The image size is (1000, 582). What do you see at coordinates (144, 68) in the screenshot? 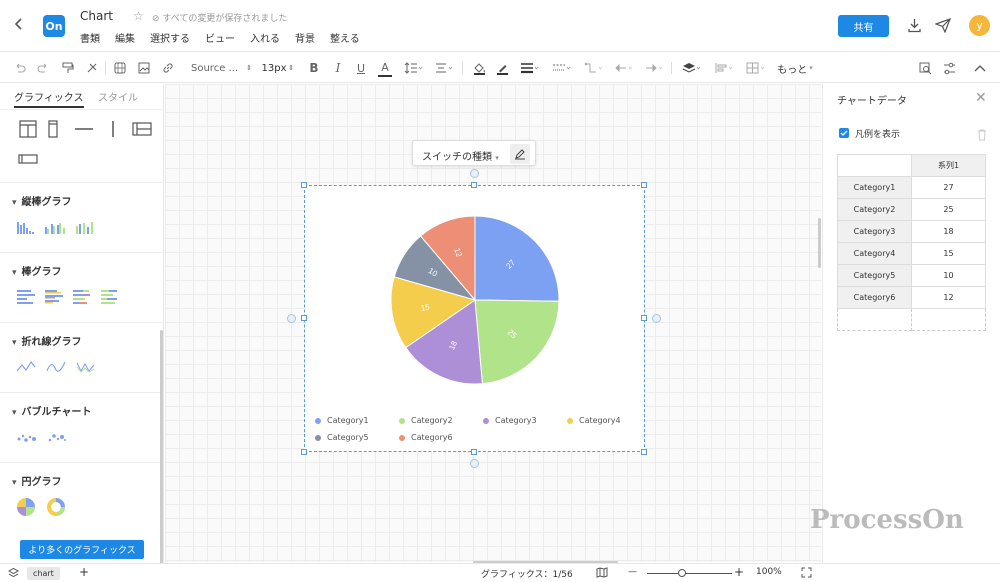
I see `image-icon` at bounding box center [144, 68].